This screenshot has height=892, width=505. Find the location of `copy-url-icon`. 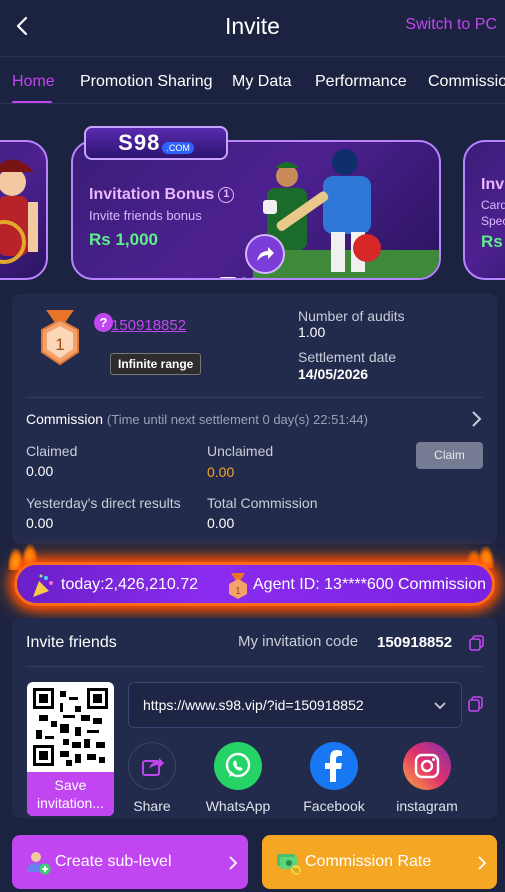

copy-url-icon is located at coordinates (476, 704).